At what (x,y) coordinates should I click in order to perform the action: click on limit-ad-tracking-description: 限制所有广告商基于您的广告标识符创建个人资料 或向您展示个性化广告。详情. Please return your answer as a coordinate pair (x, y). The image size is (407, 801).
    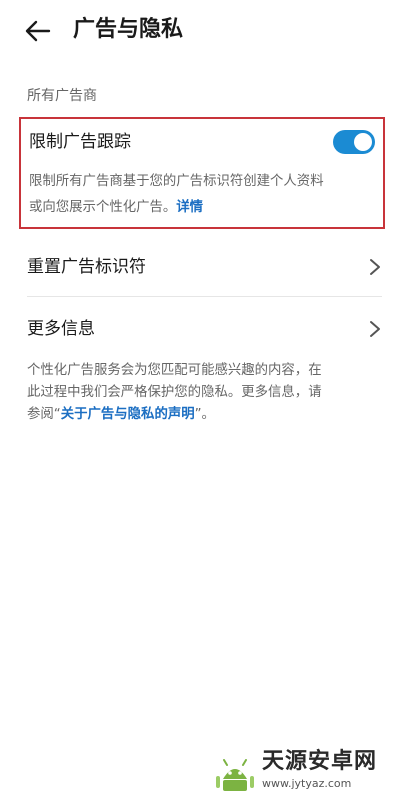
    Looking at the image, I should click on (204, 195).